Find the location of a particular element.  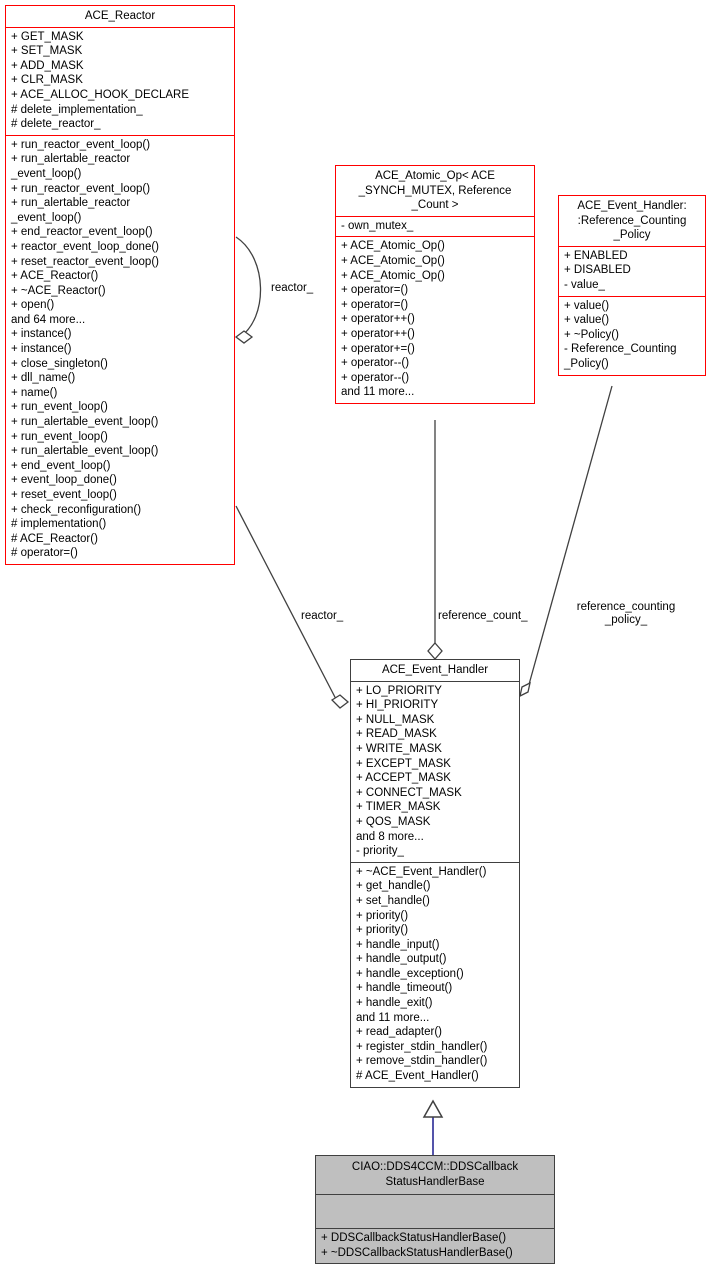

attributes-dds-callback-status-handler-base is located at coordinates (435, 1211).